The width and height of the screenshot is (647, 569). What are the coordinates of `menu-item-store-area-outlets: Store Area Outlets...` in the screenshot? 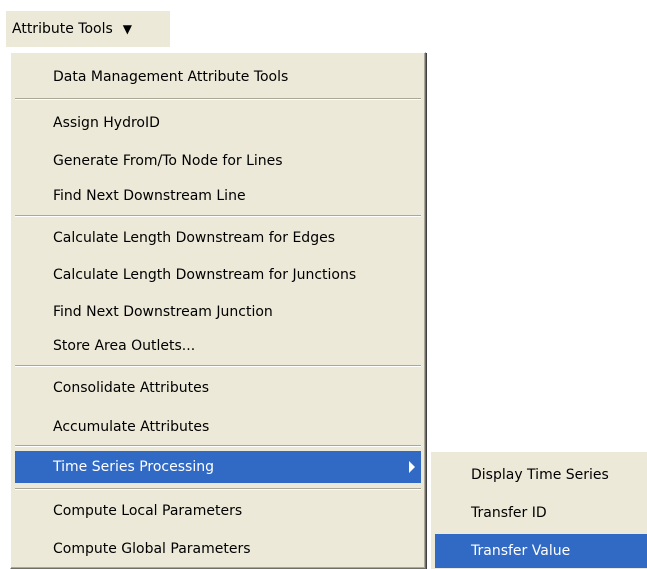 It's located at (218, 346).